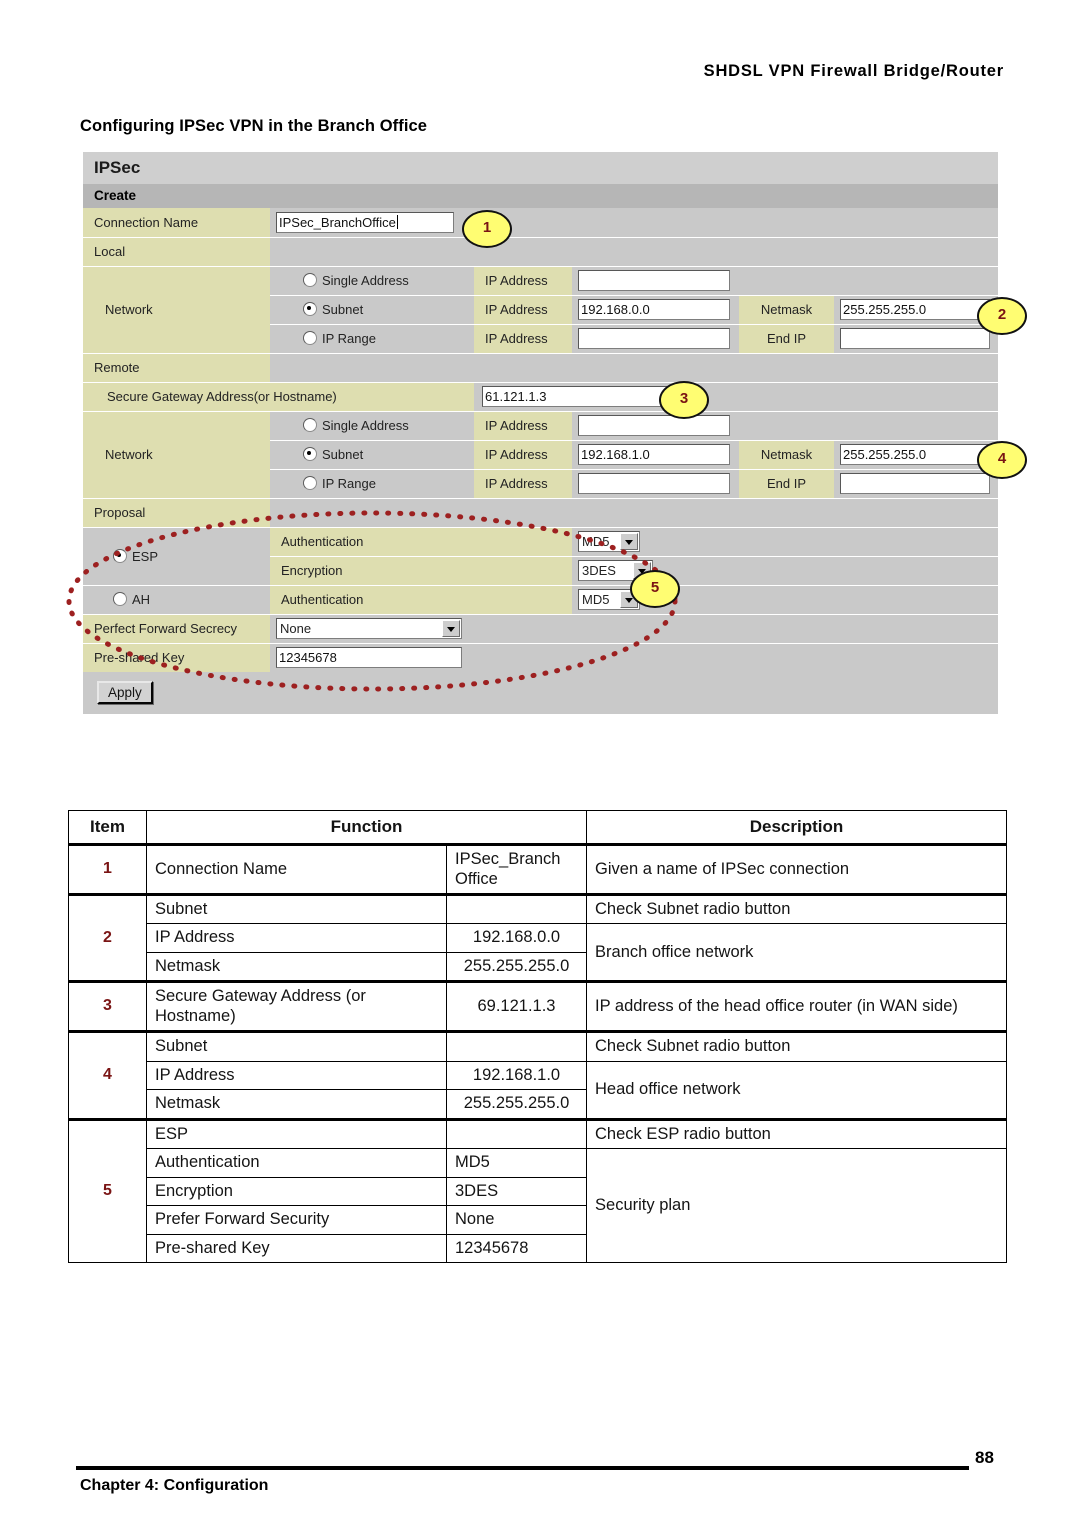 Image resolution: width=1080 pixels, height=1528 pixels. I want to click on row-function-value: 192.168.0.0, so click(516, 938).